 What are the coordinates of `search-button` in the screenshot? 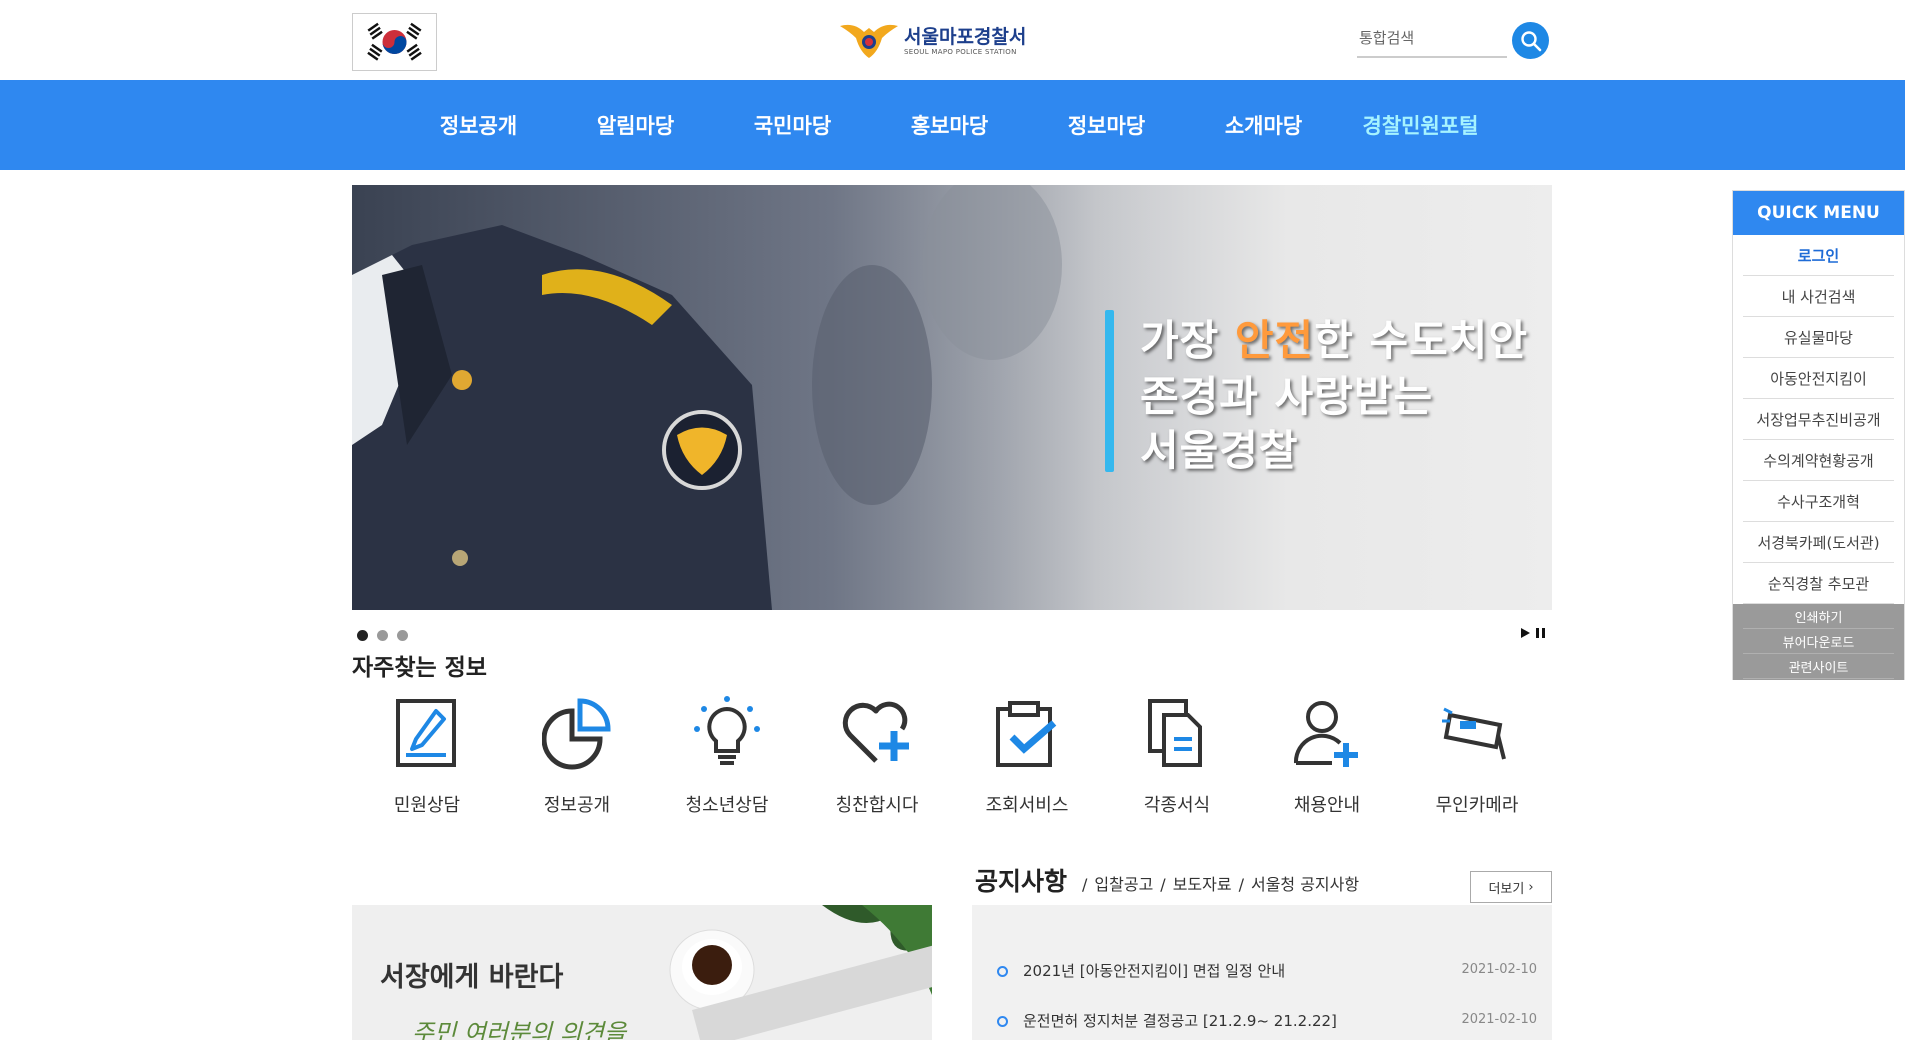 It's located at (1530, 40).